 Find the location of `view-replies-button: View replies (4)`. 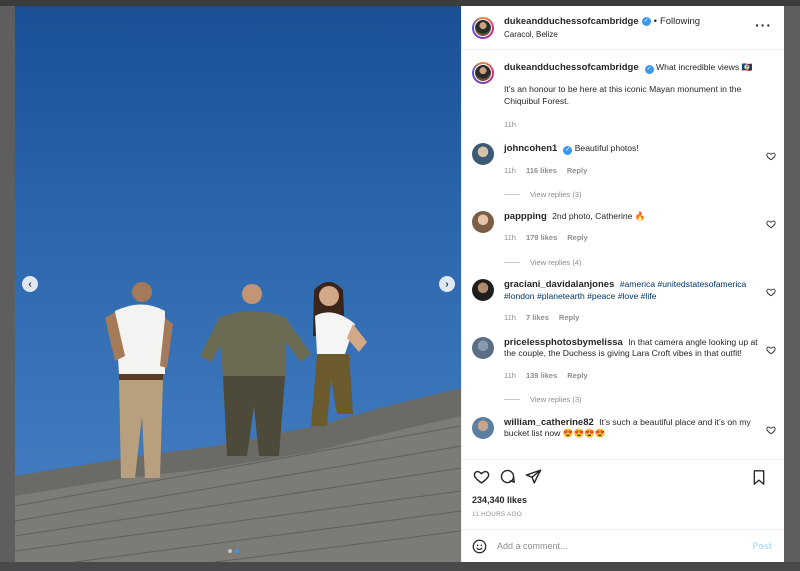

view-replies-button: View replies (4) is located at coordinates (635, 263).